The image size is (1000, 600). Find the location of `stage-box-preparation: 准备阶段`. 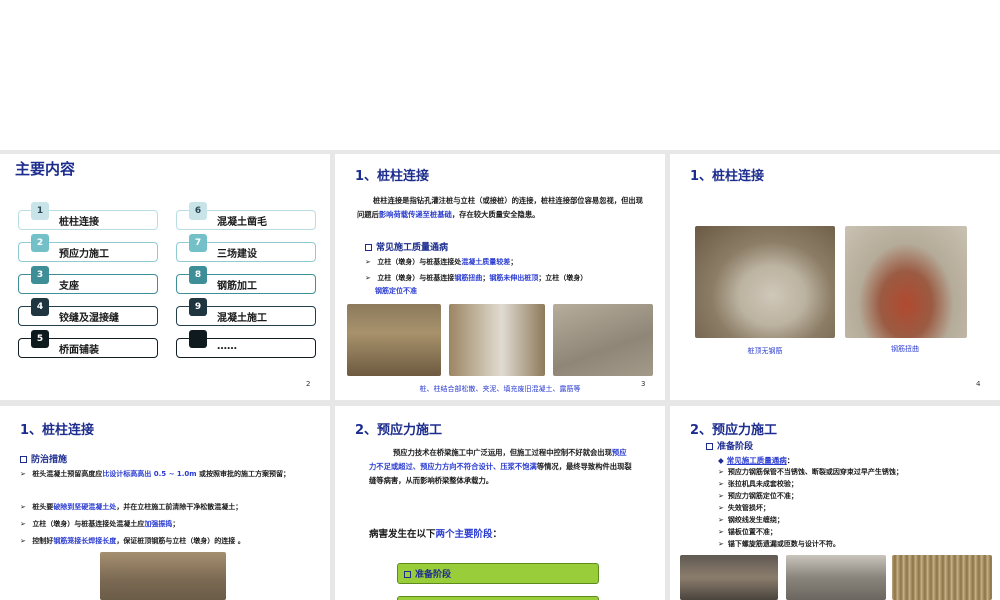

stage-box-preparation: 准备阶段 is located at coordinates (498, 573).